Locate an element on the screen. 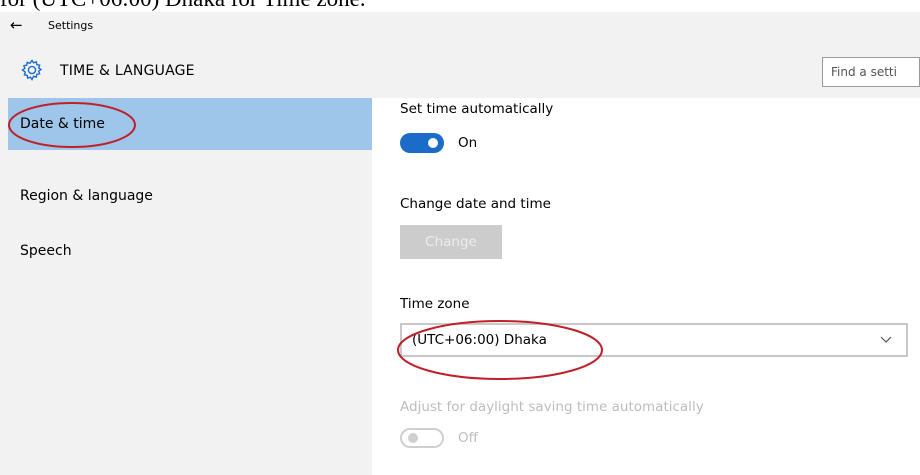 The height and width of the screenshot is (475, 920). gear-icon is located at coordinates (32, 70).